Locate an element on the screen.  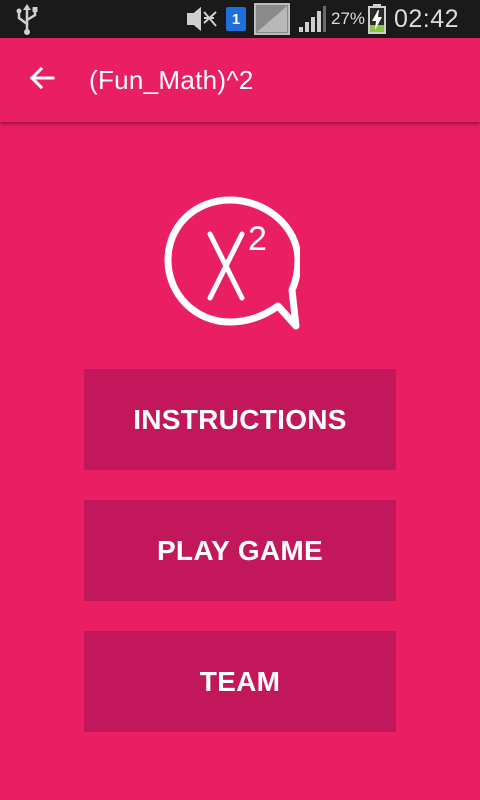
app-bar: (Fun_Math)^2 is located at coordinates (240, 80).